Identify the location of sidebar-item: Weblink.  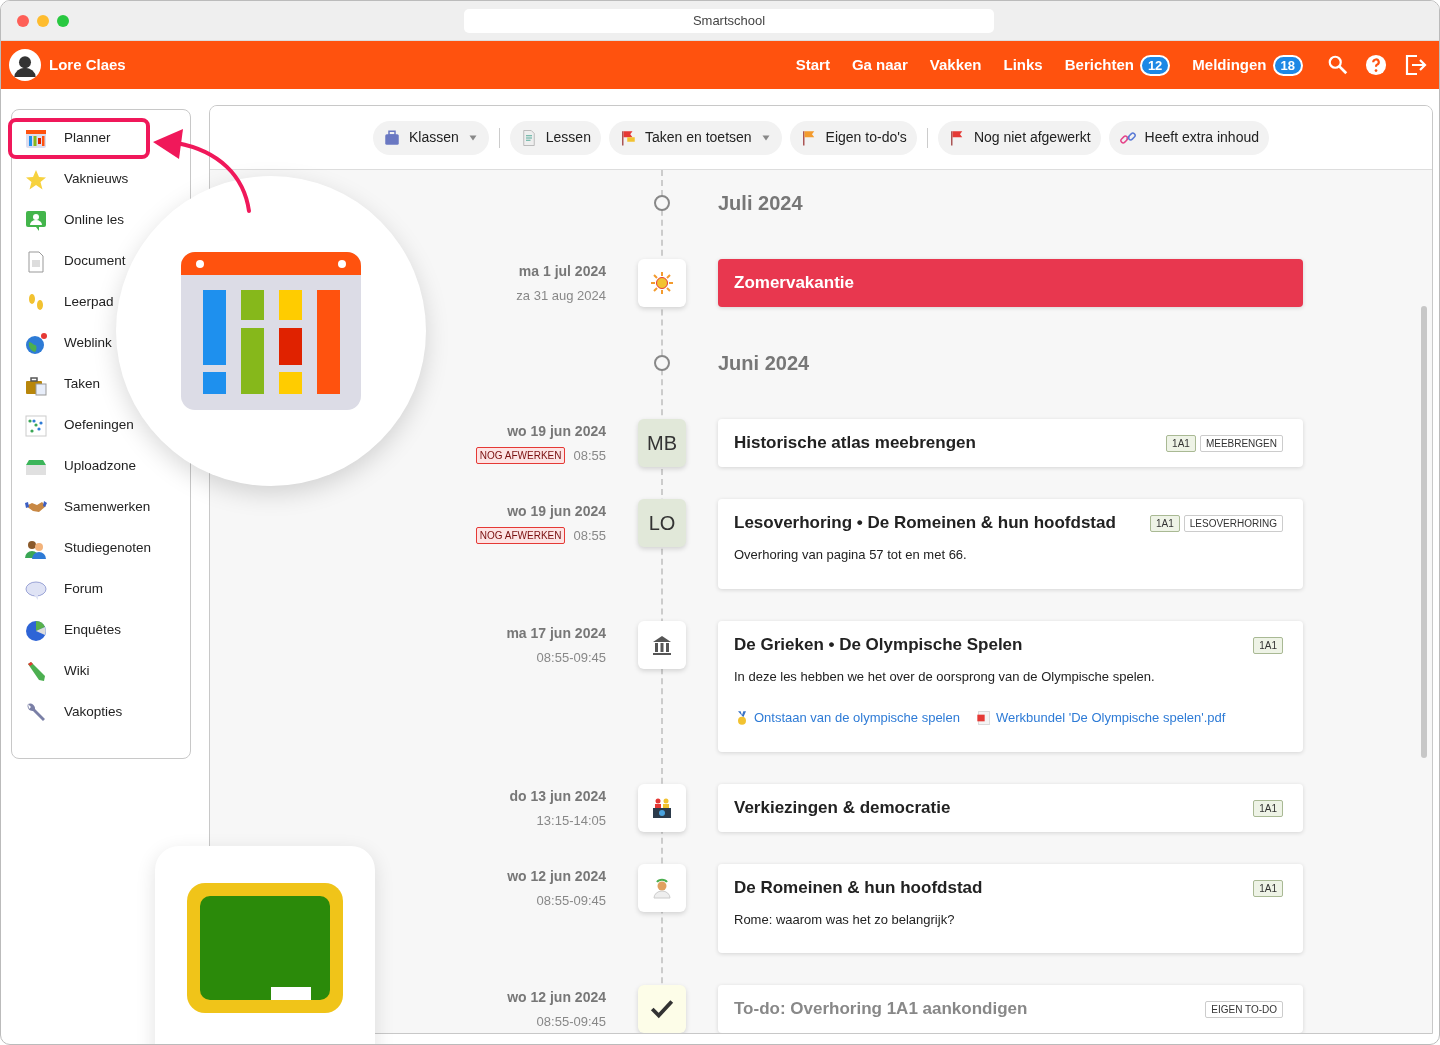
(62, 343).